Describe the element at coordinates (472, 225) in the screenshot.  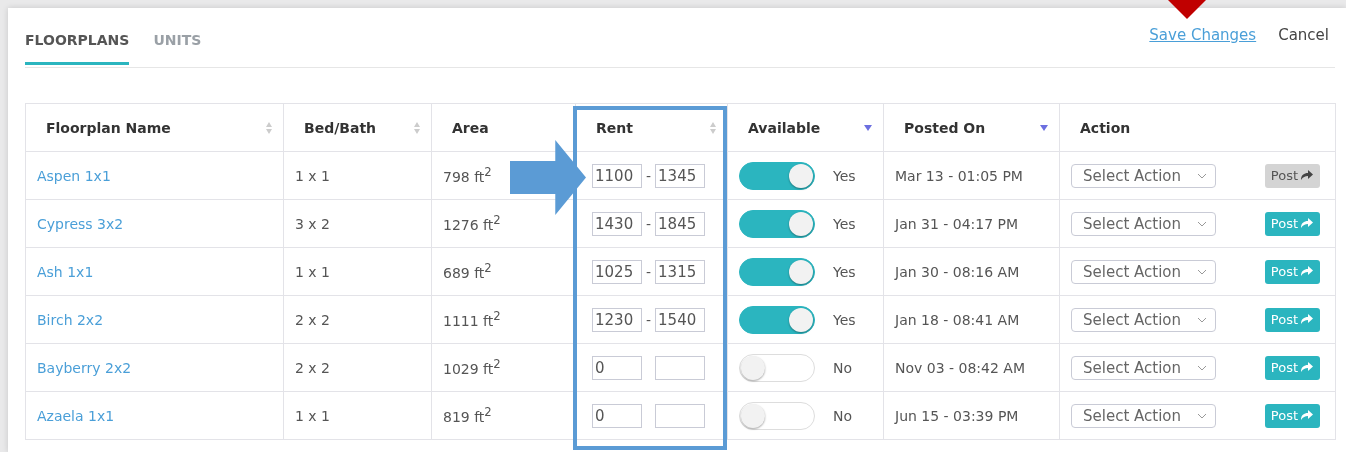
I see `table-cell: 1276 ft$^{2}$` at that location.